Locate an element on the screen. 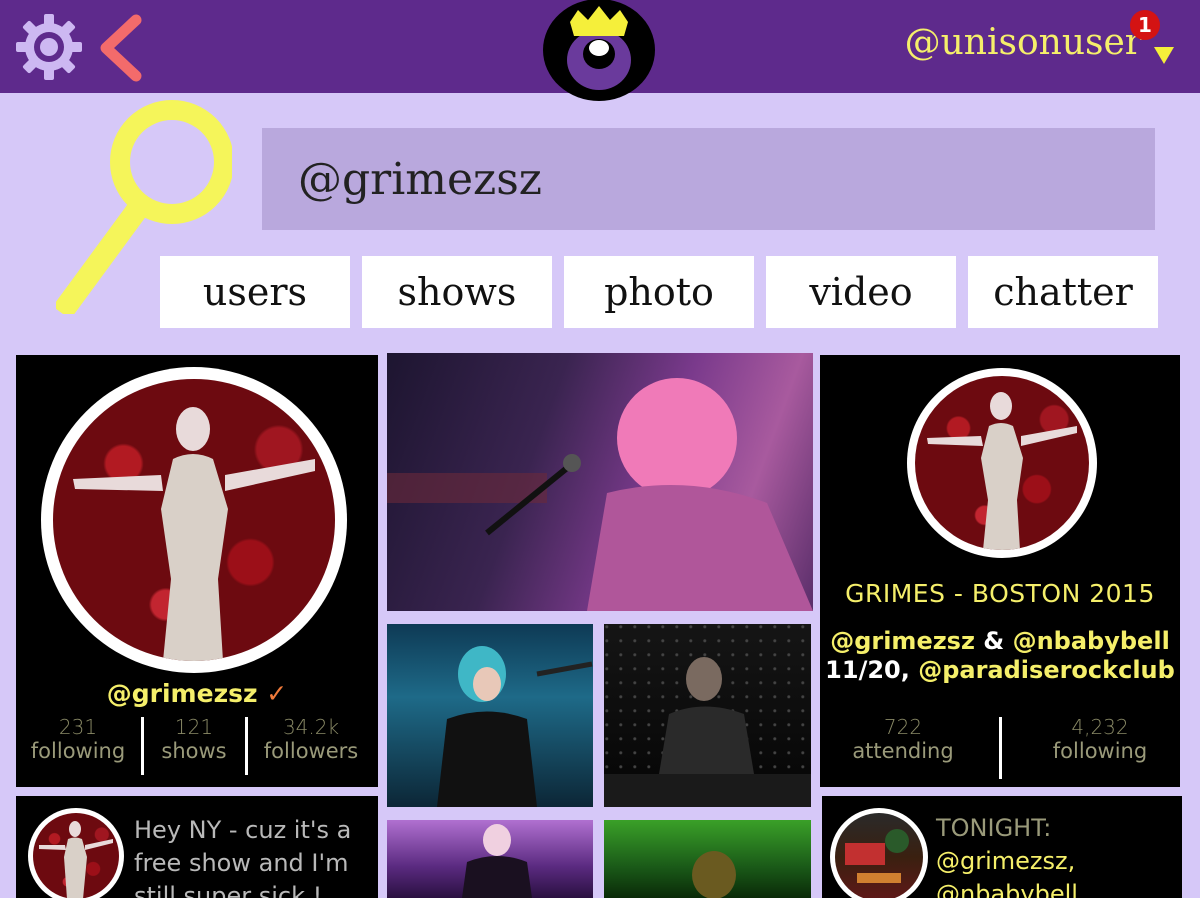 The width and height of the screenshot is (1200, 898). search-query: @grimezsz is located at coordinates (420, 179).